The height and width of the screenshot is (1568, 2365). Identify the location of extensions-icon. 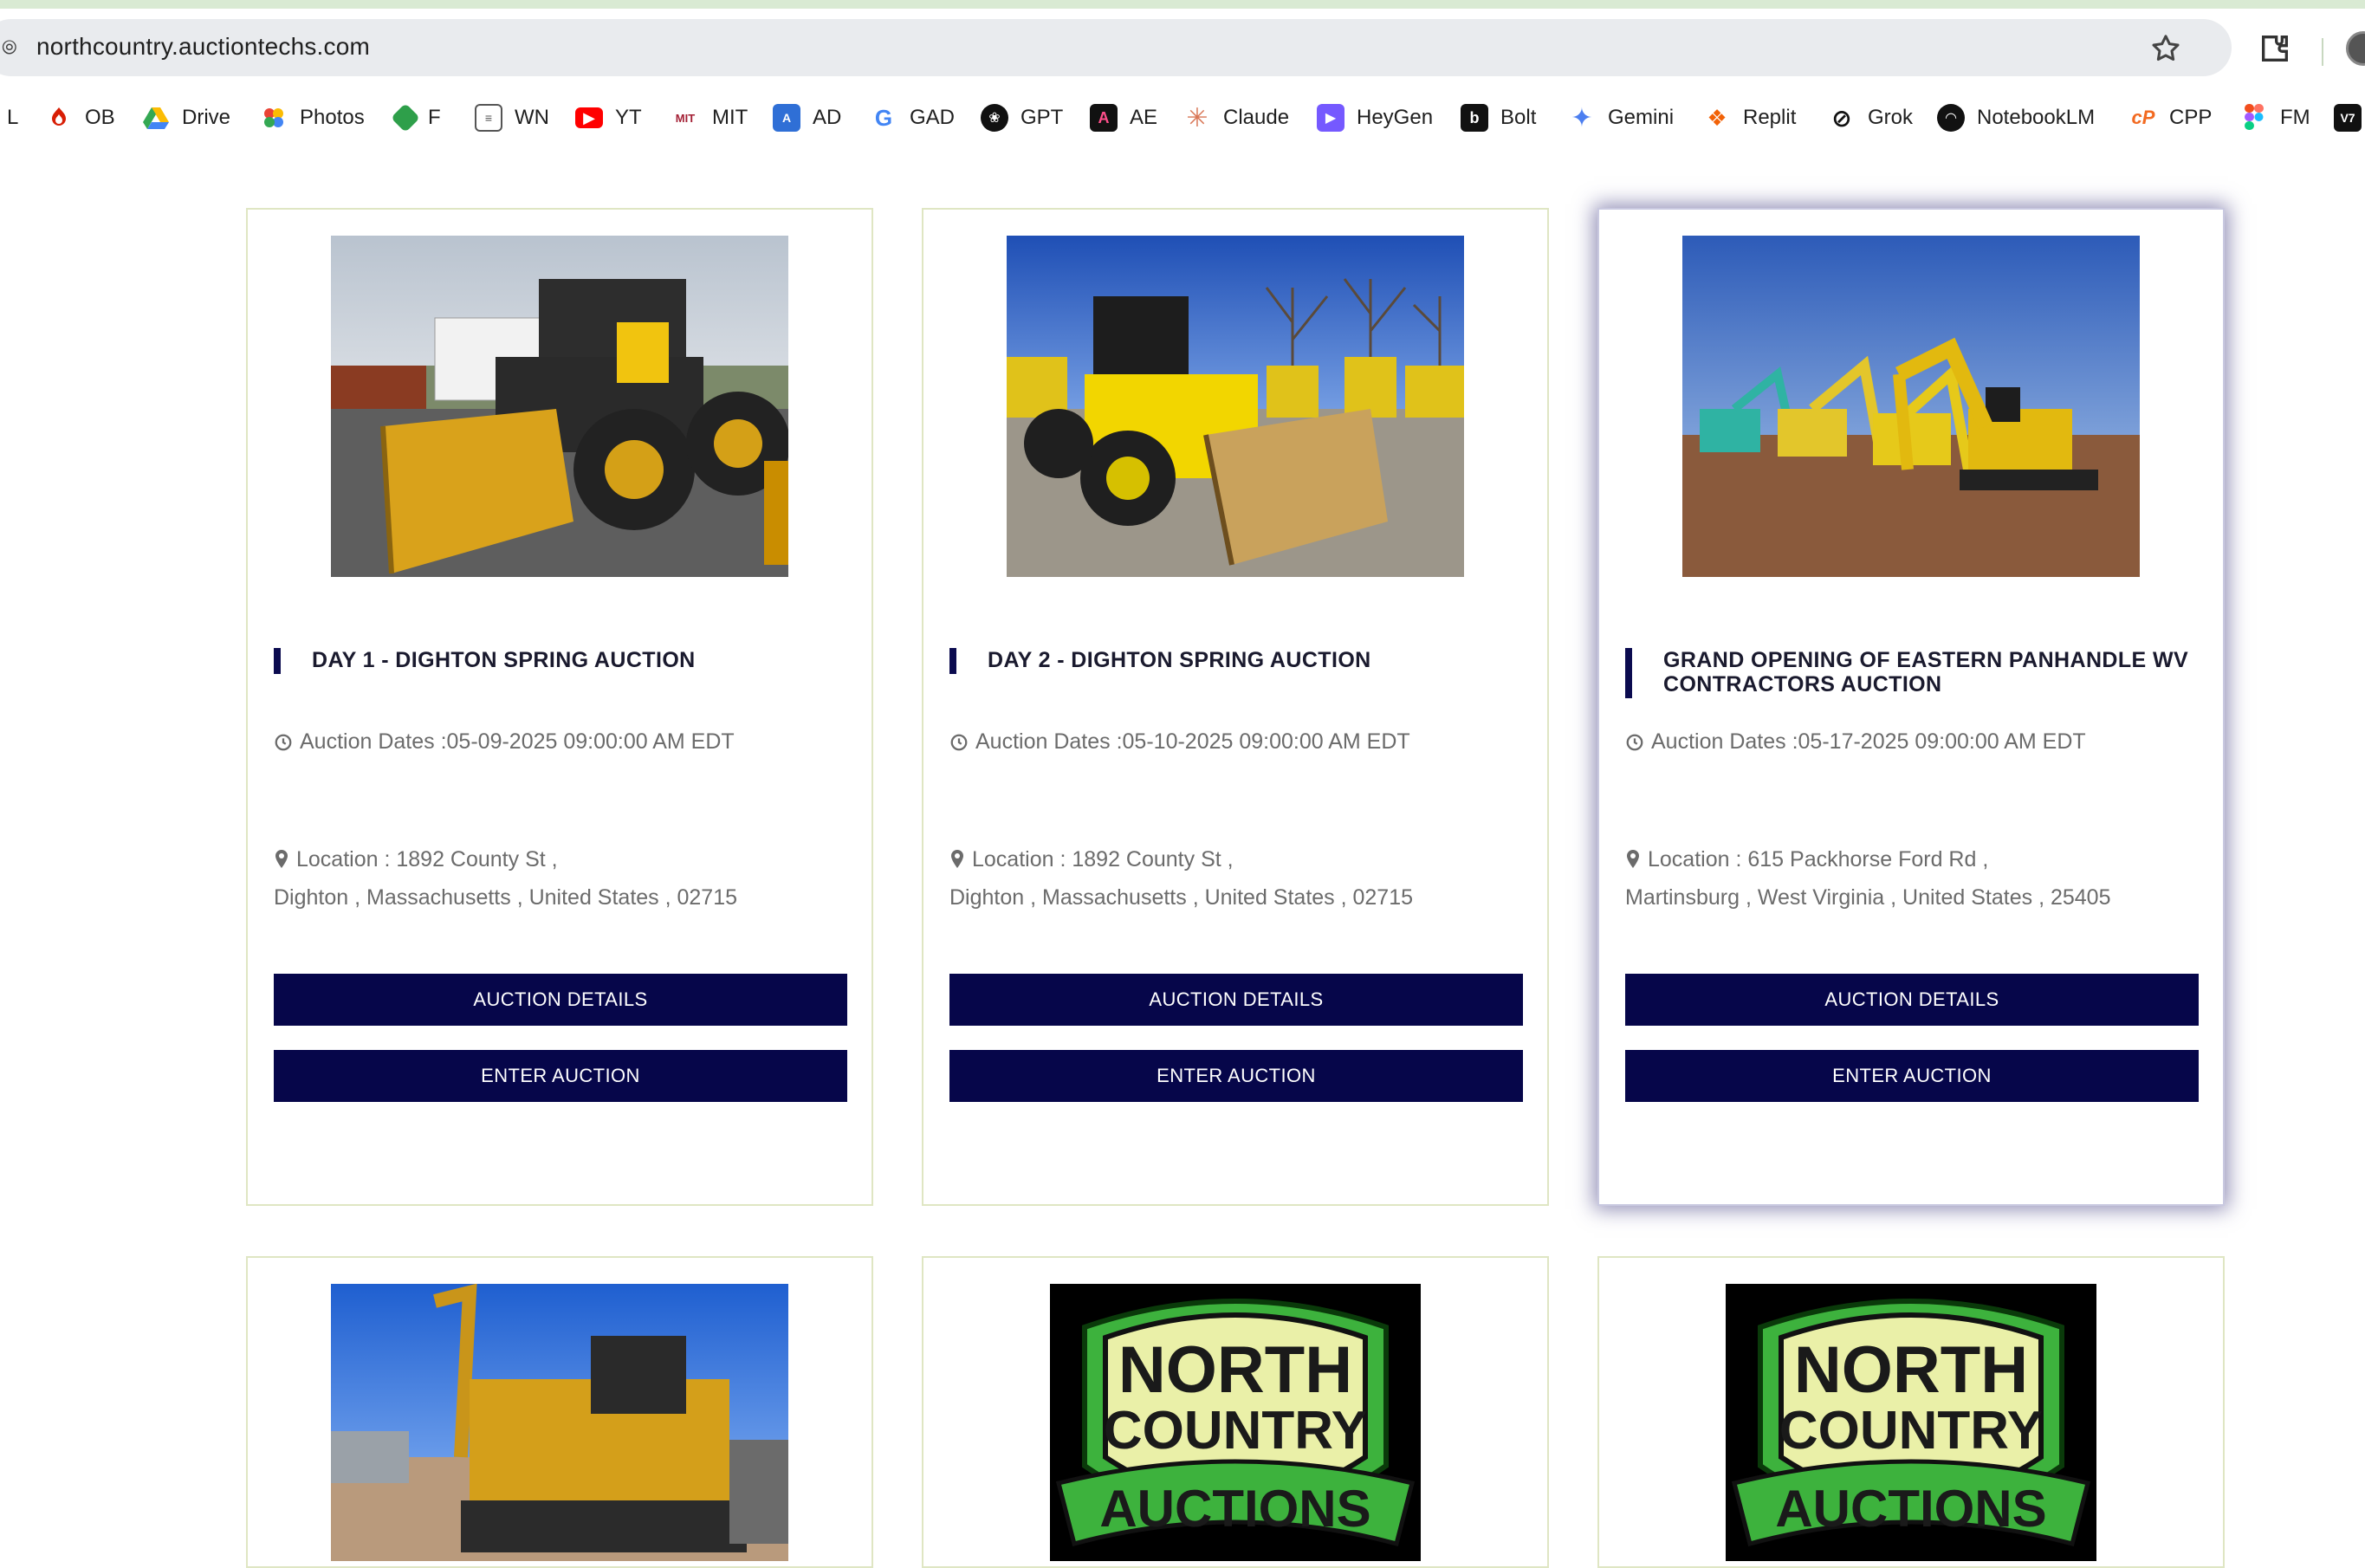
(2275, 48).